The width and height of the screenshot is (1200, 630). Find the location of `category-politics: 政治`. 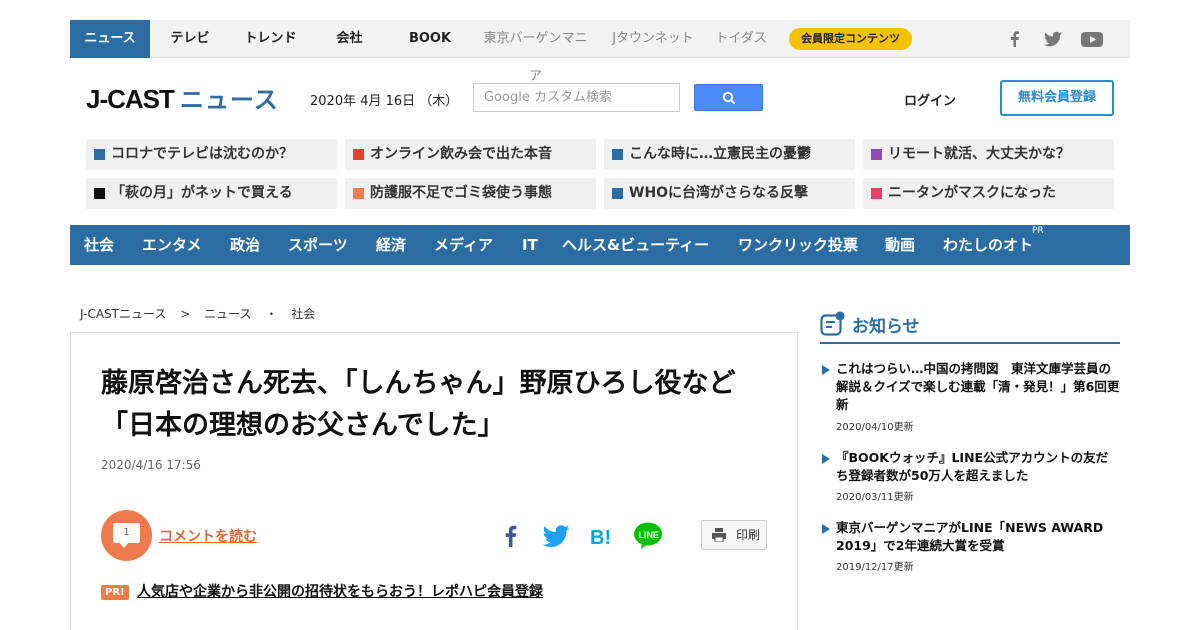

category-politics: 政治 is located at coordinates (245, 245).